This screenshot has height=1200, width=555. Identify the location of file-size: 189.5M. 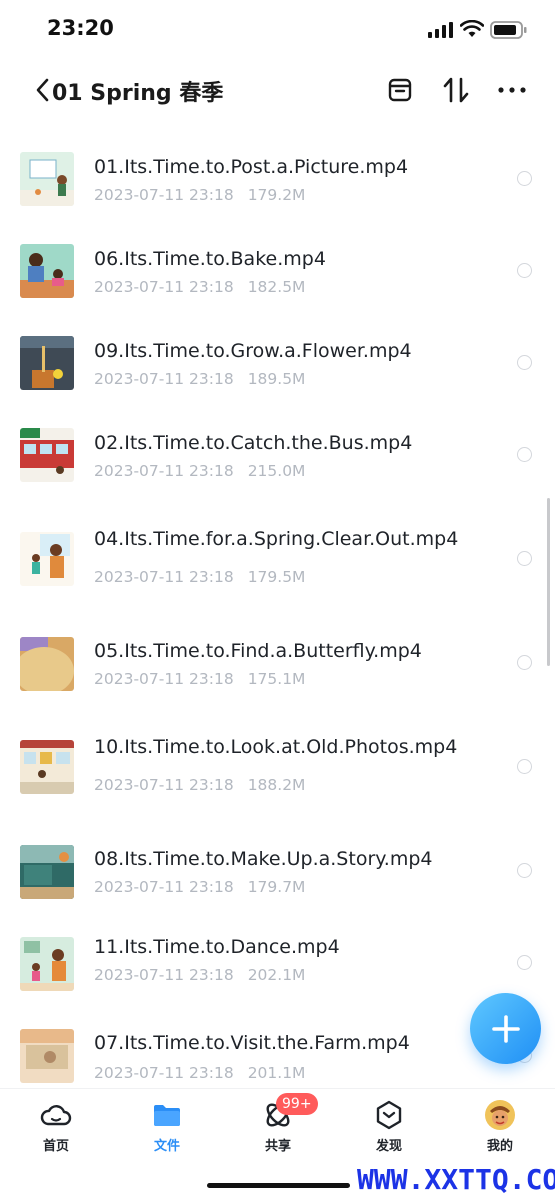
(276, 379).